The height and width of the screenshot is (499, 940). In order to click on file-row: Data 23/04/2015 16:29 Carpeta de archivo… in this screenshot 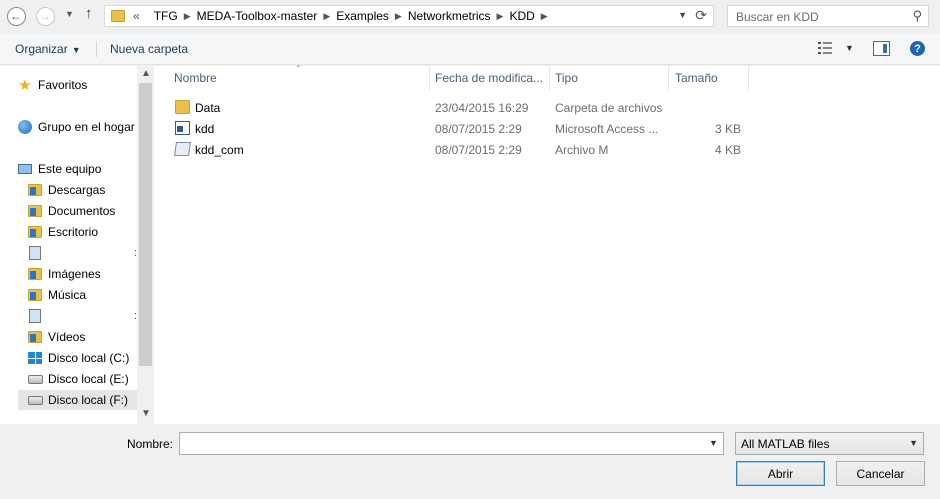, I will do `click(547, 107)`.